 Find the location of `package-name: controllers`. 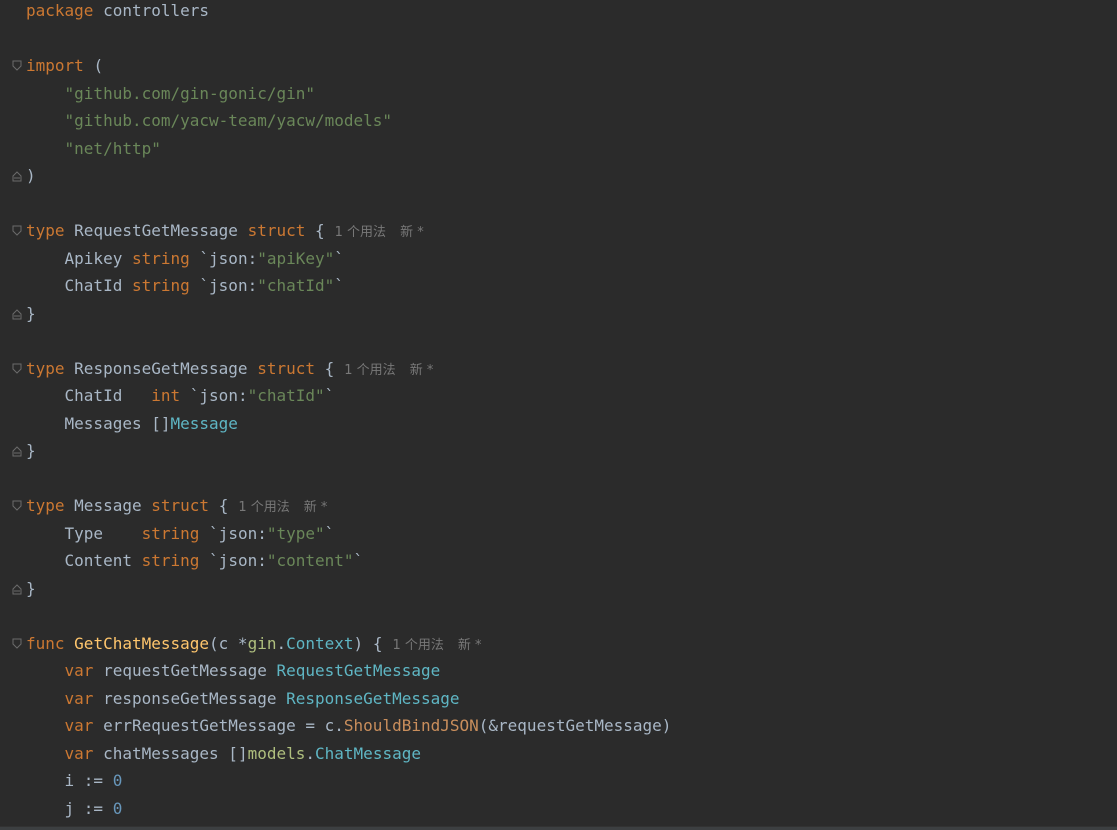

package-name: controllers is located at coordinates (156, 10).